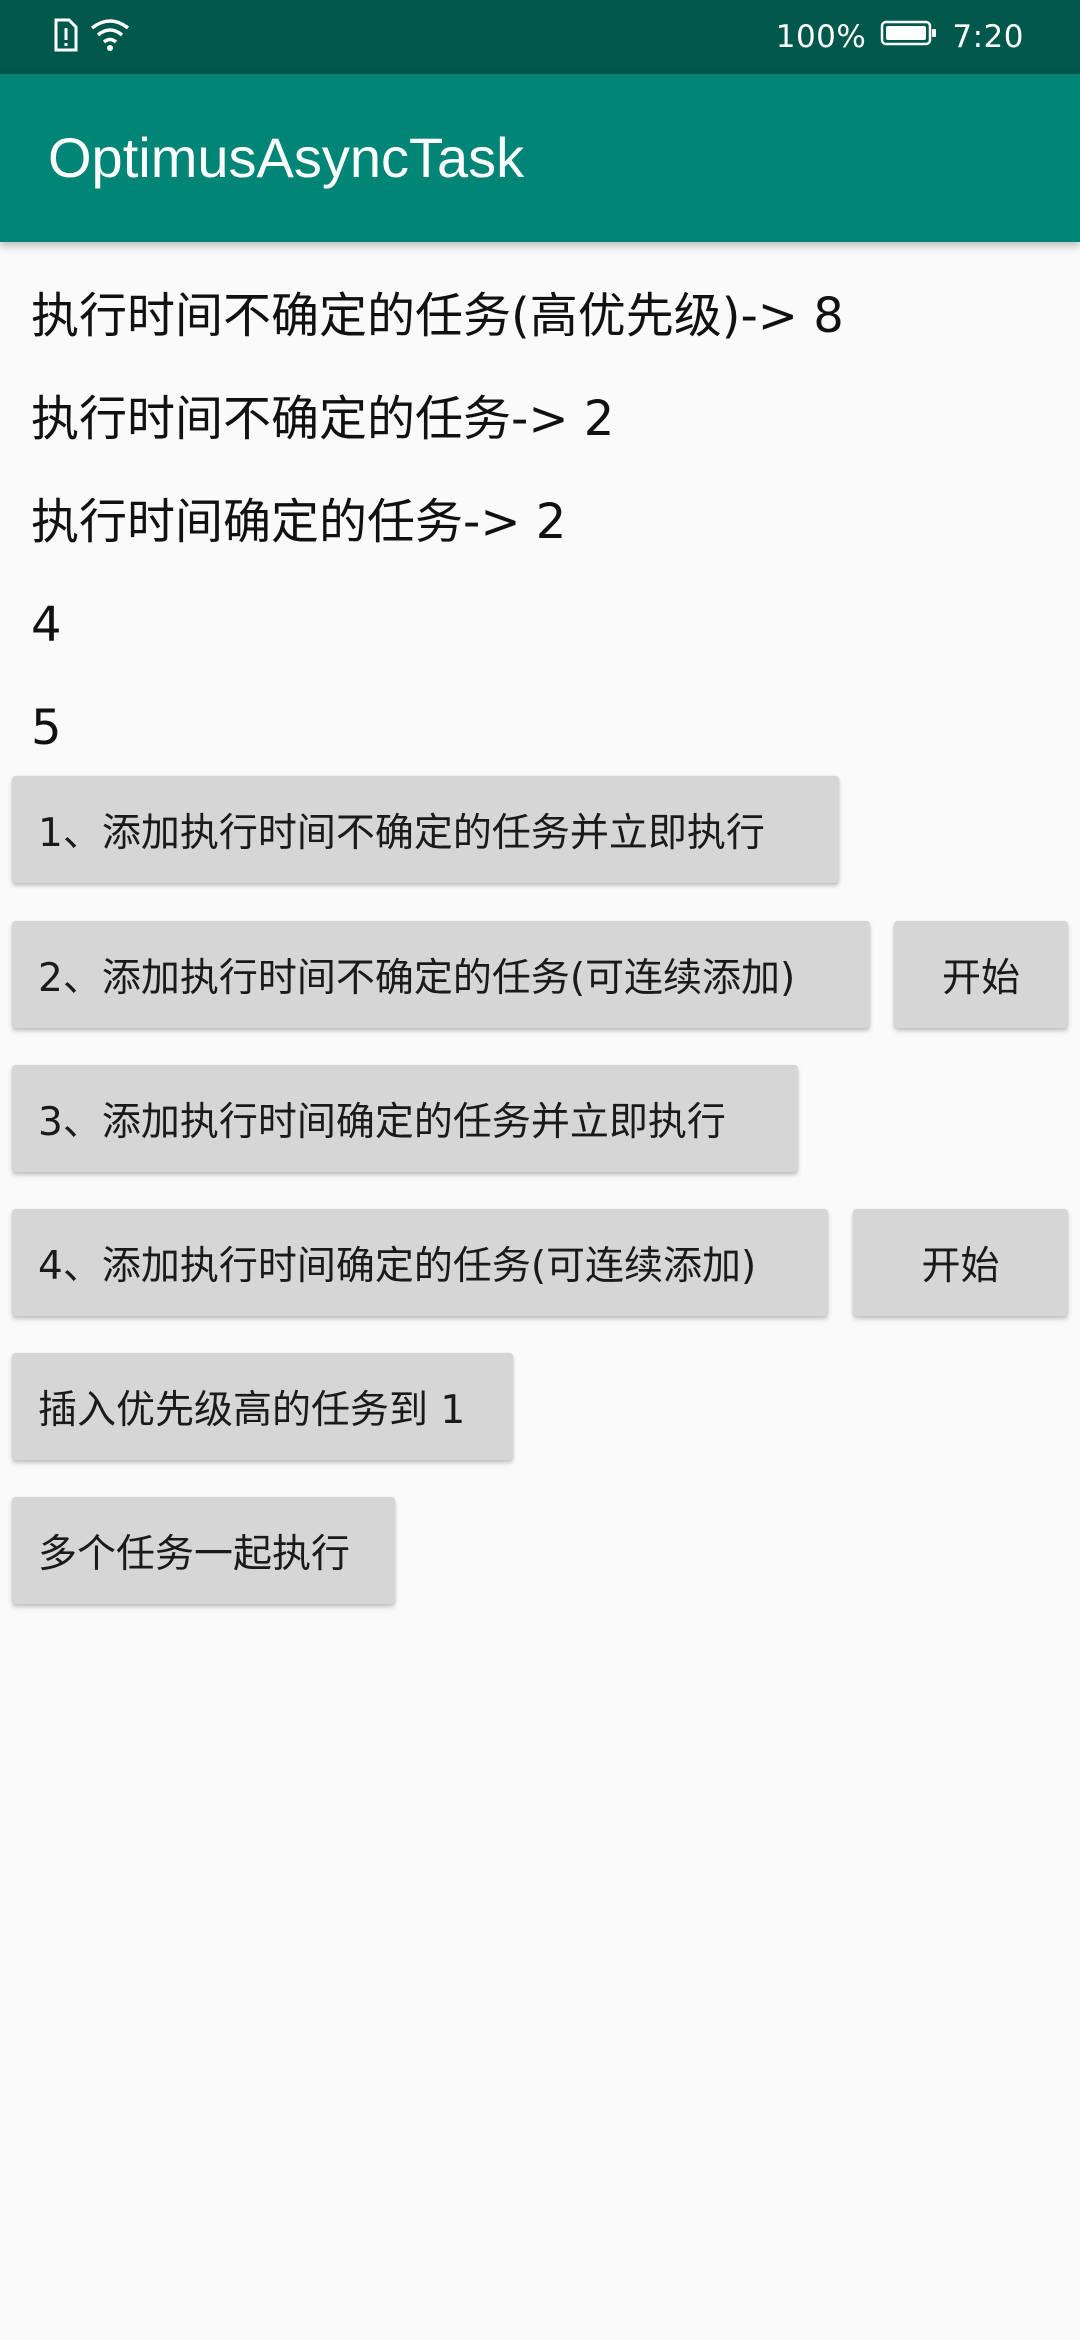 This screenshot has width=1080, height=2340. I want to click on clock-time: 7:20, so click(988, 37).